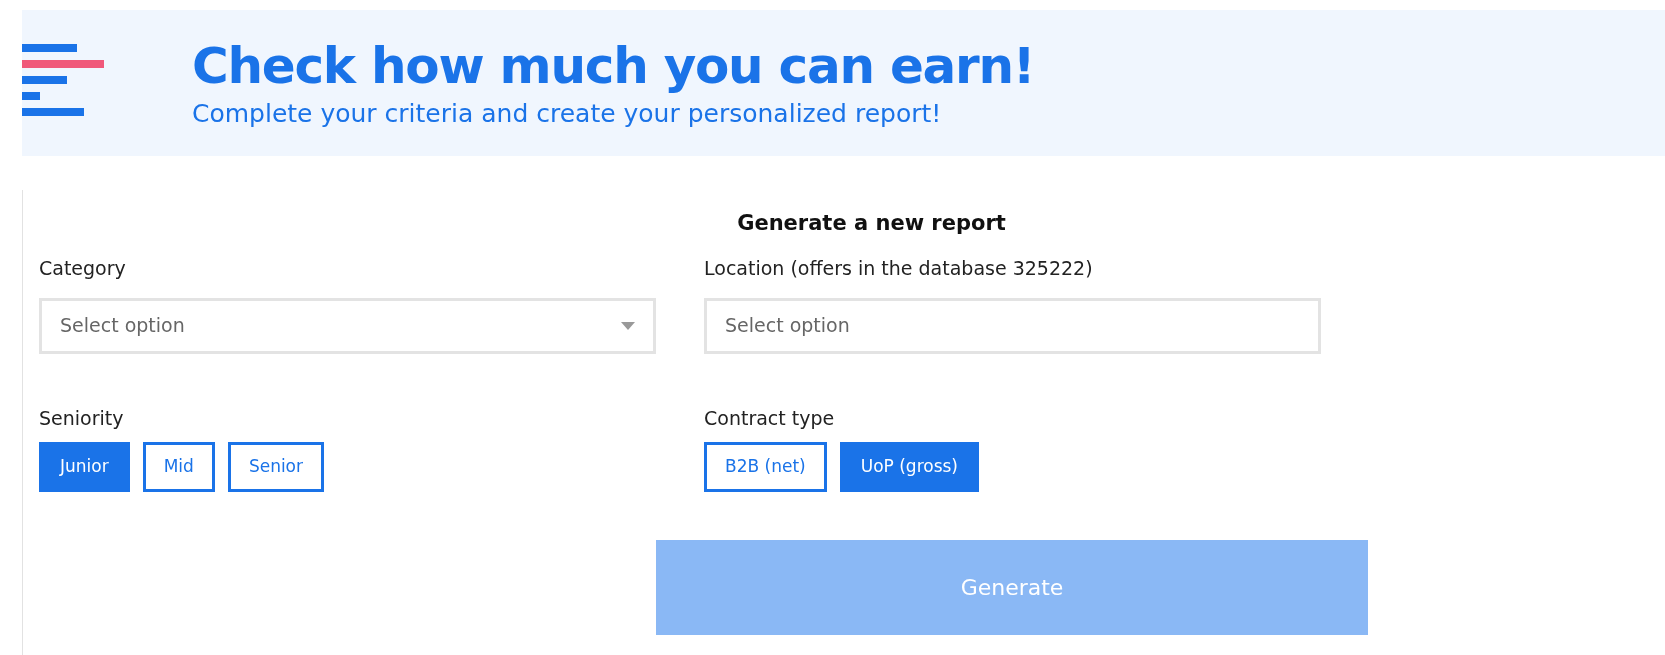 The height and width of the screenshot is (655, 1665). I want to click on category-select: Select option, so click(347, 325).